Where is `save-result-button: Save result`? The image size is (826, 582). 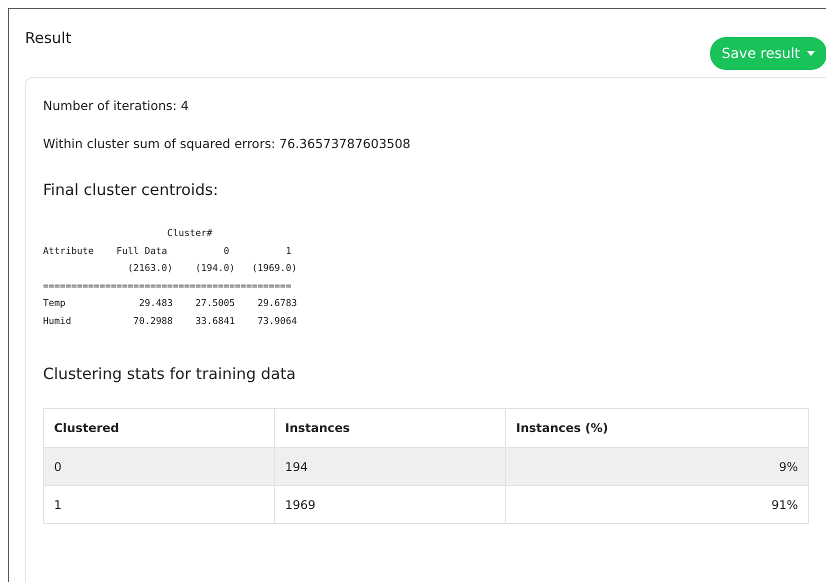
save-result-button: Save result is located at coordinates (768, 53).